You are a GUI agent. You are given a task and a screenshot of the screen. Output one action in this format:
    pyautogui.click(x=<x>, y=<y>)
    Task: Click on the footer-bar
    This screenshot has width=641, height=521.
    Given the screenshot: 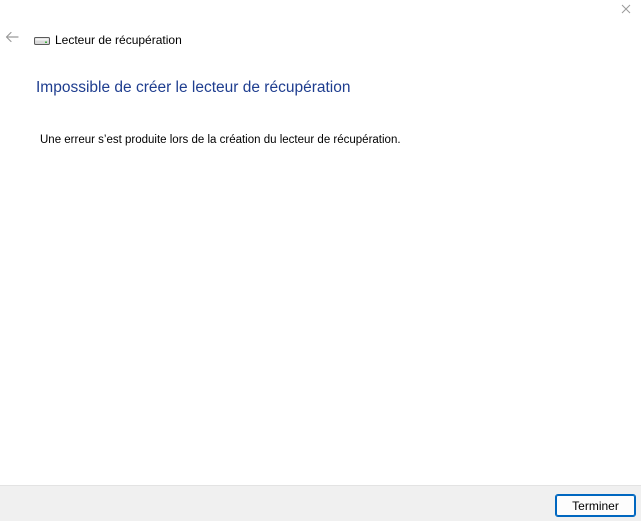 What is the action you would take?
    pyautogui.click(x=320, y=503)
    